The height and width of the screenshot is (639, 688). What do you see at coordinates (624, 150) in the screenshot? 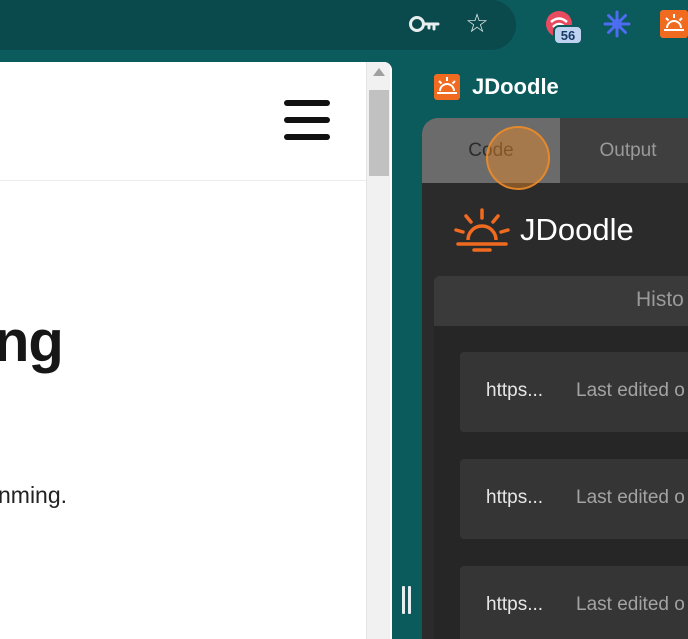
I see `tab-output: Output` at bounding box center [624, 150].